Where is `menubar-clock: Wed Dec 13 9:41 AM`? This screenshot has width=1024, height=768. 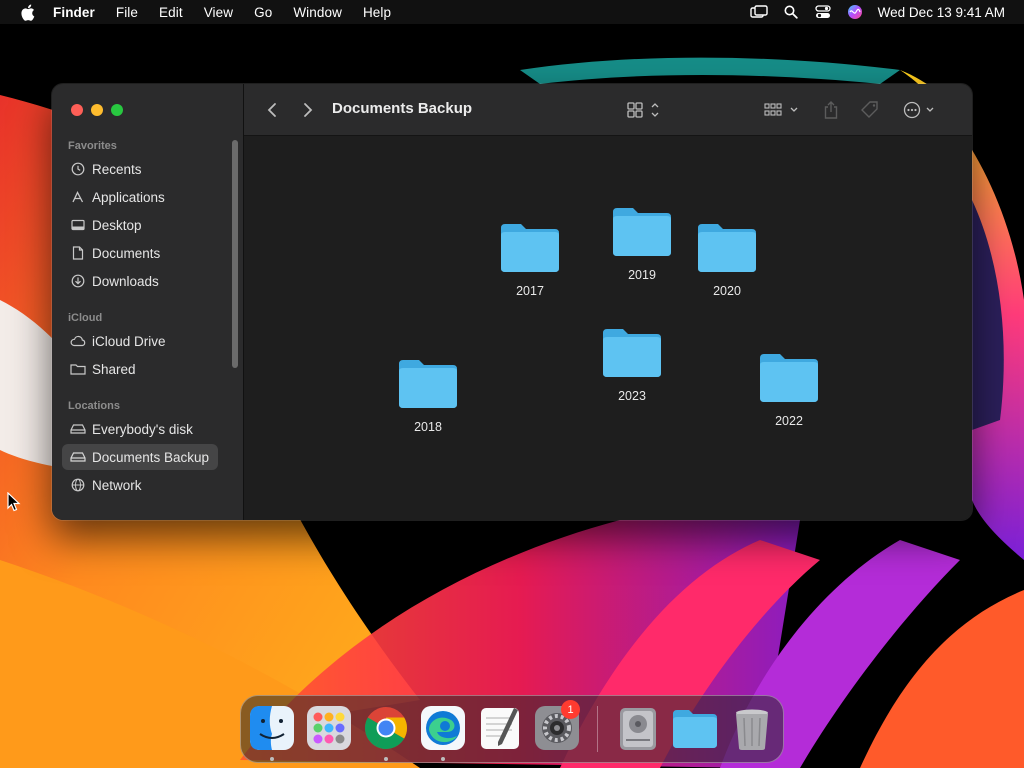 menubar-clock: Wed Dec 13 9:41 AM is located at coordinates (941, 12).